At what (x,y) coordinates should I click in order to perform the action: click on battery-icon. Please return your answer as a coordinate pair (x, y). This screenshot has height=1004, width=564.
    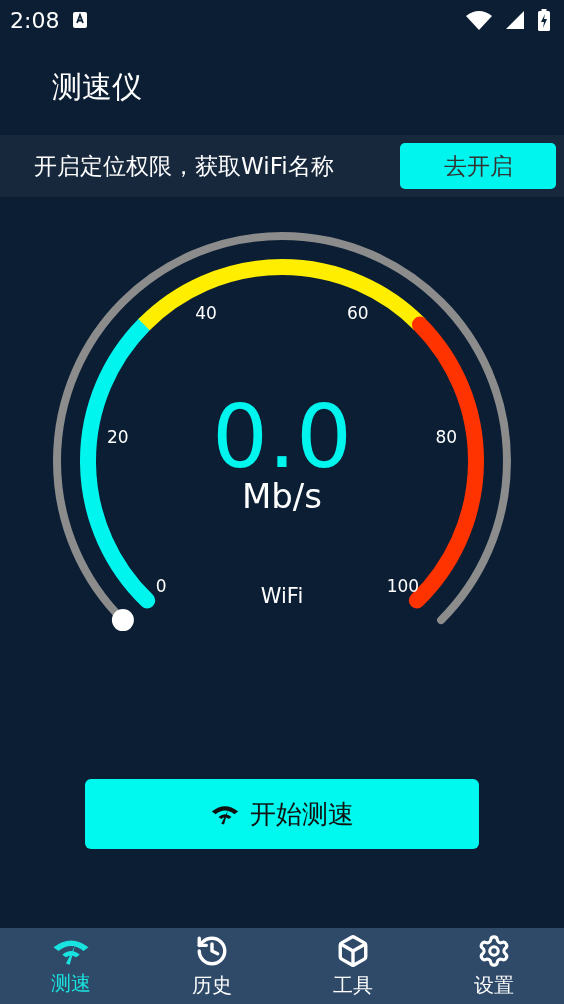
    Looking at the image, I should click on (544, 20).